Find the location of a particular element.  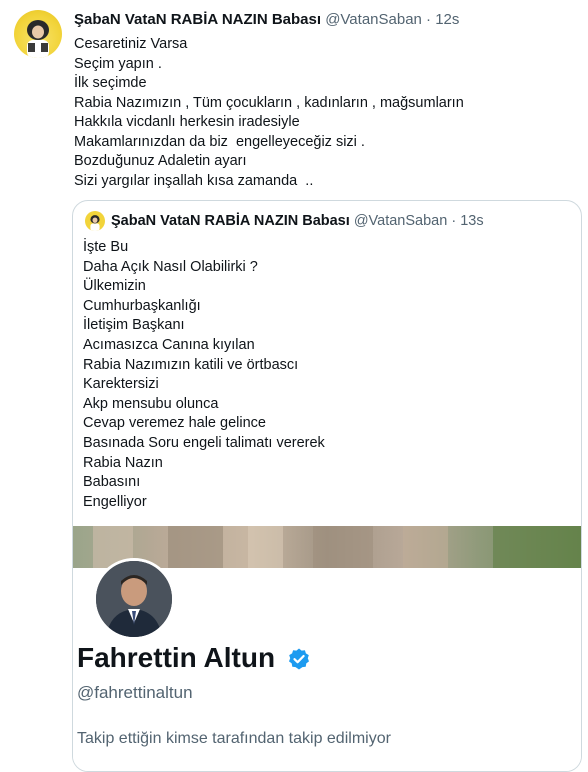

profile-portrait-icon is located at coordinates (134, 599).